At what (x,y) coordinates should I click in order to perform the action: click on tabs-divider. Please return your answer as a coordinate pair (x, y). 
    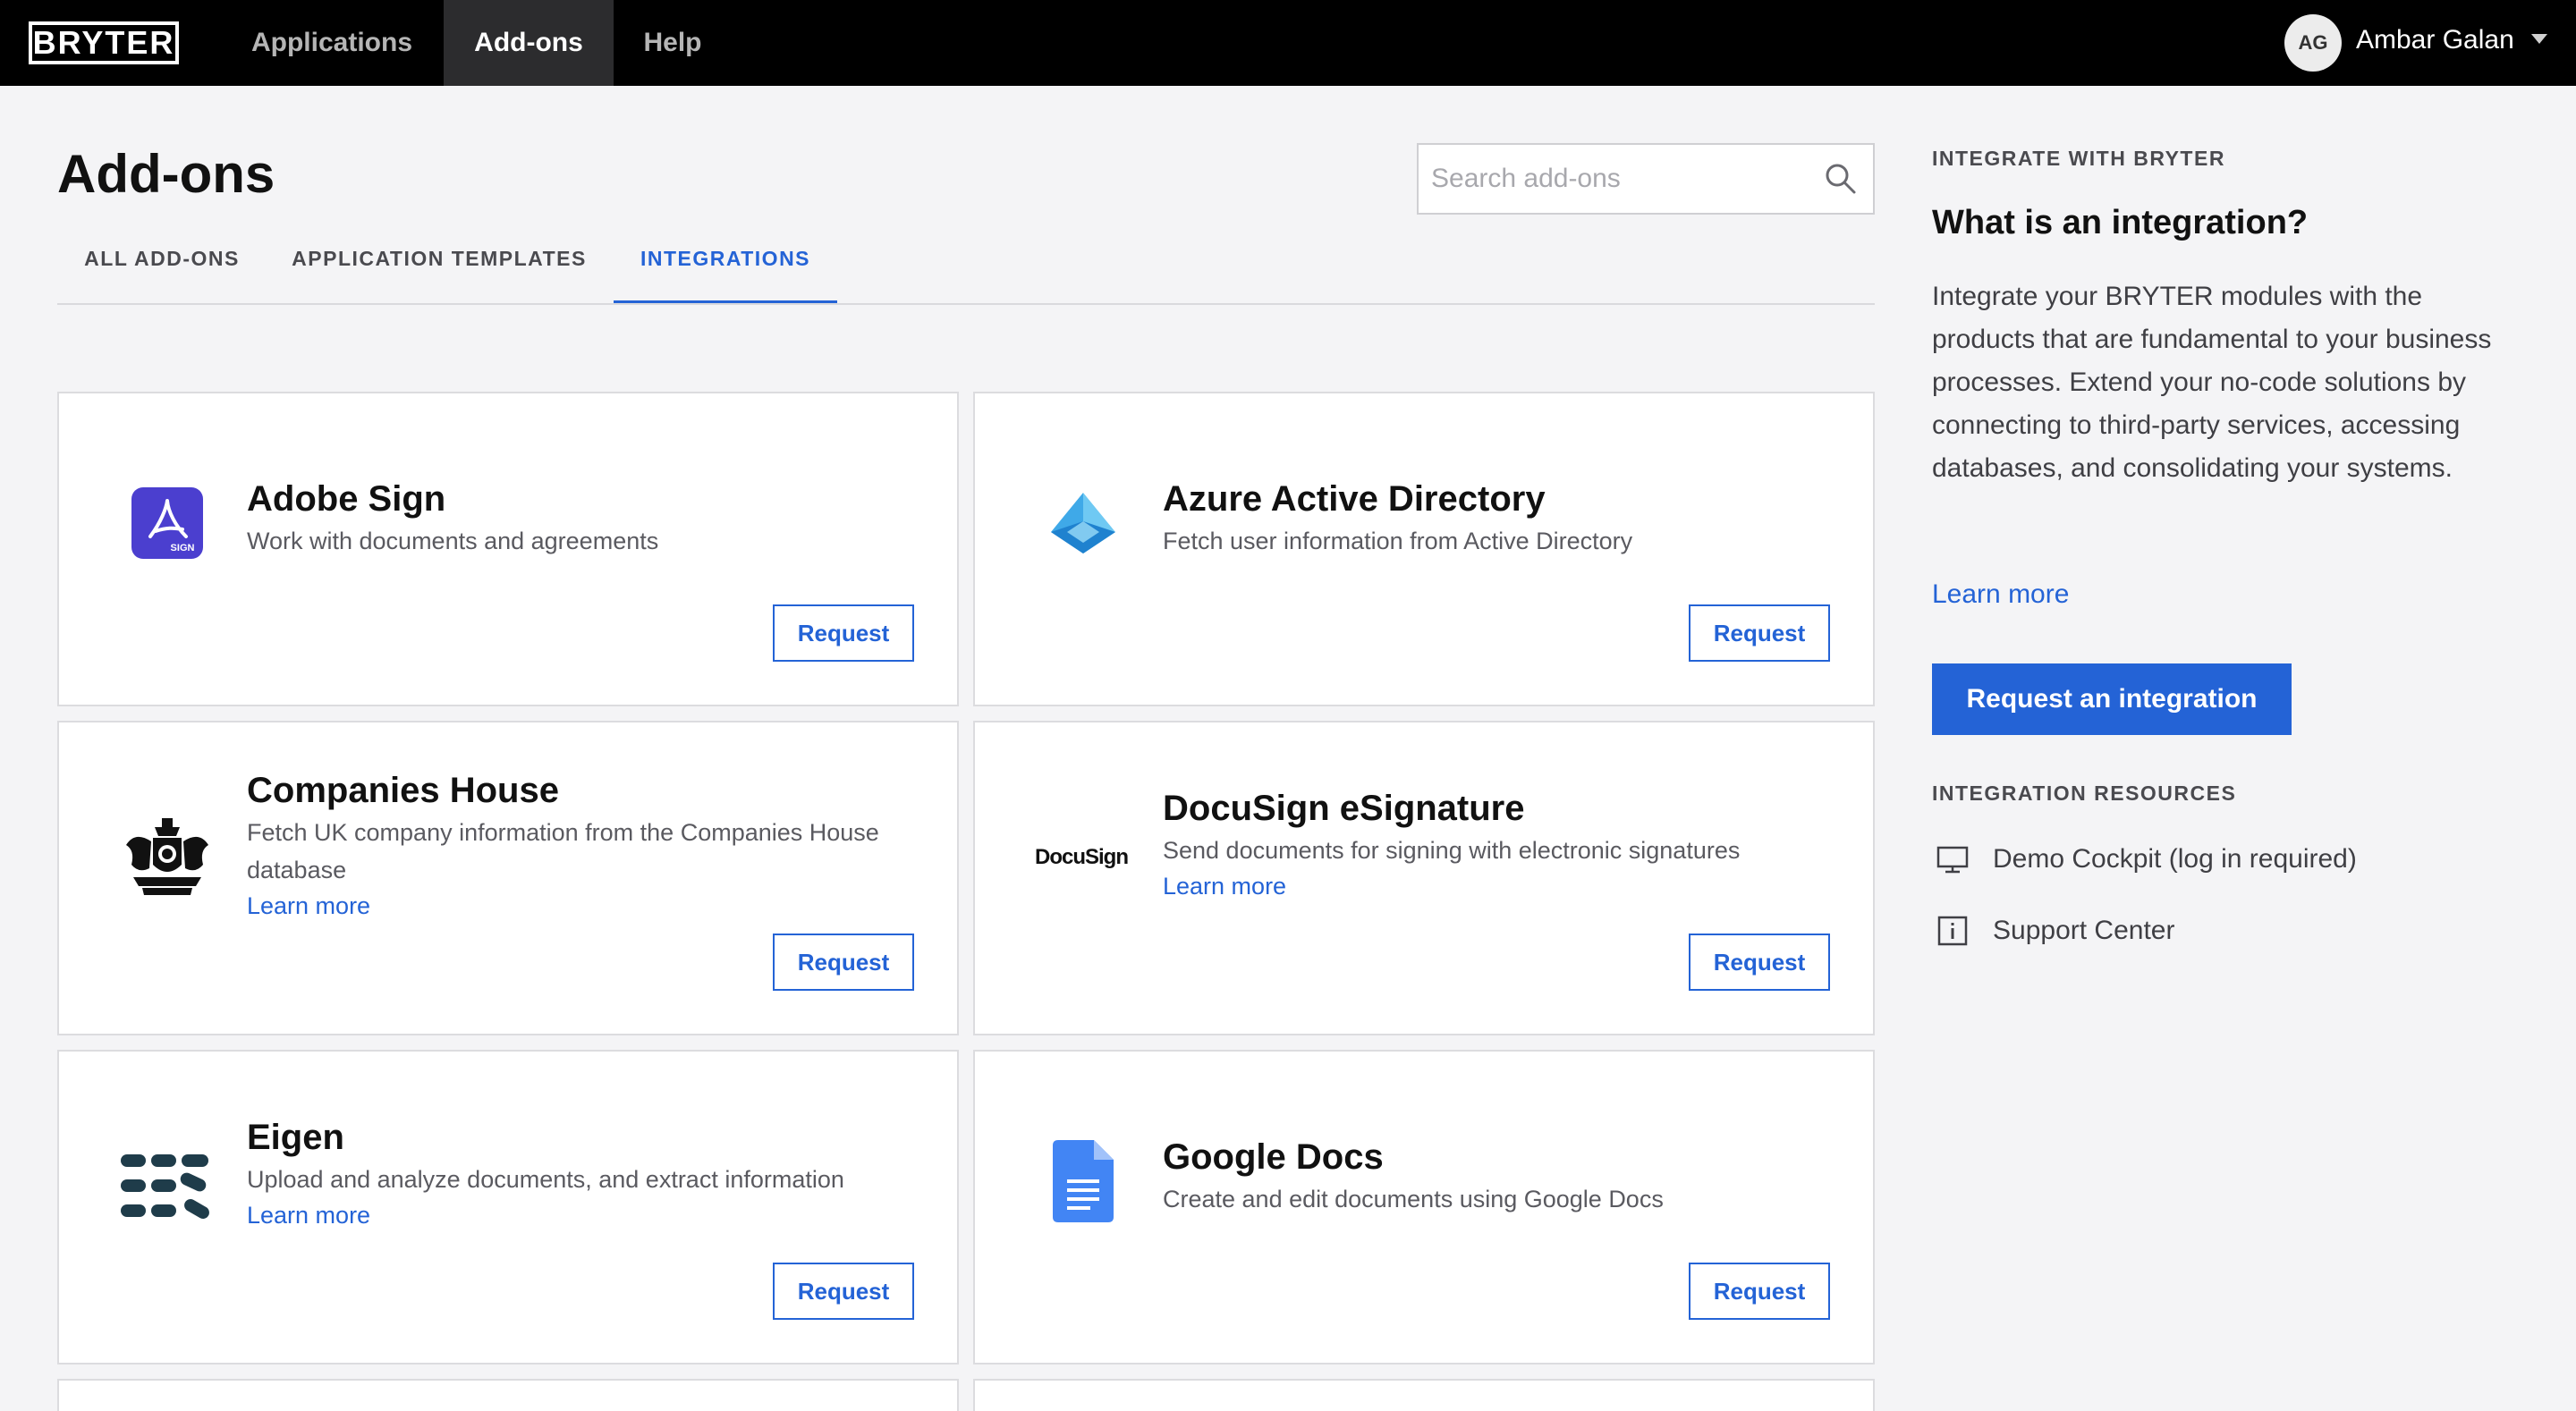
    Looking at the image, I should click on (966, 304).